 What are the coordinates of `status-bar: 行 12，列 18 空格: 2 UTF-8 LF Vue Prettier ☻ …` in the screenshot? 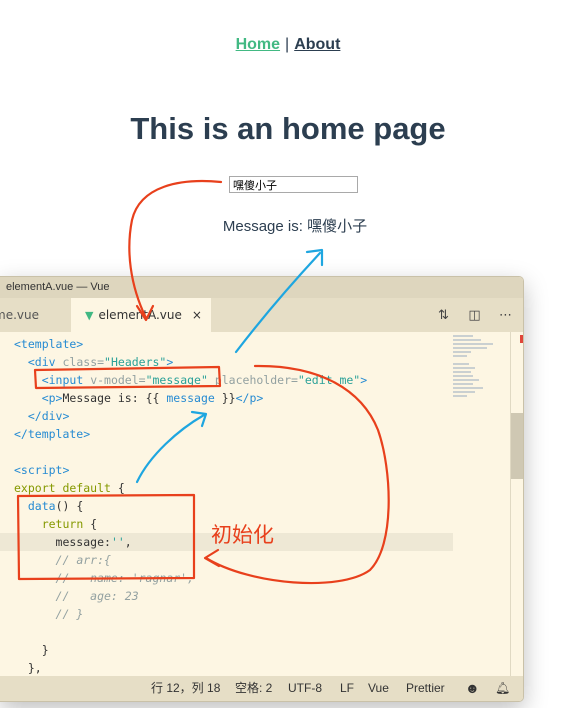 It's located at (261, 688).